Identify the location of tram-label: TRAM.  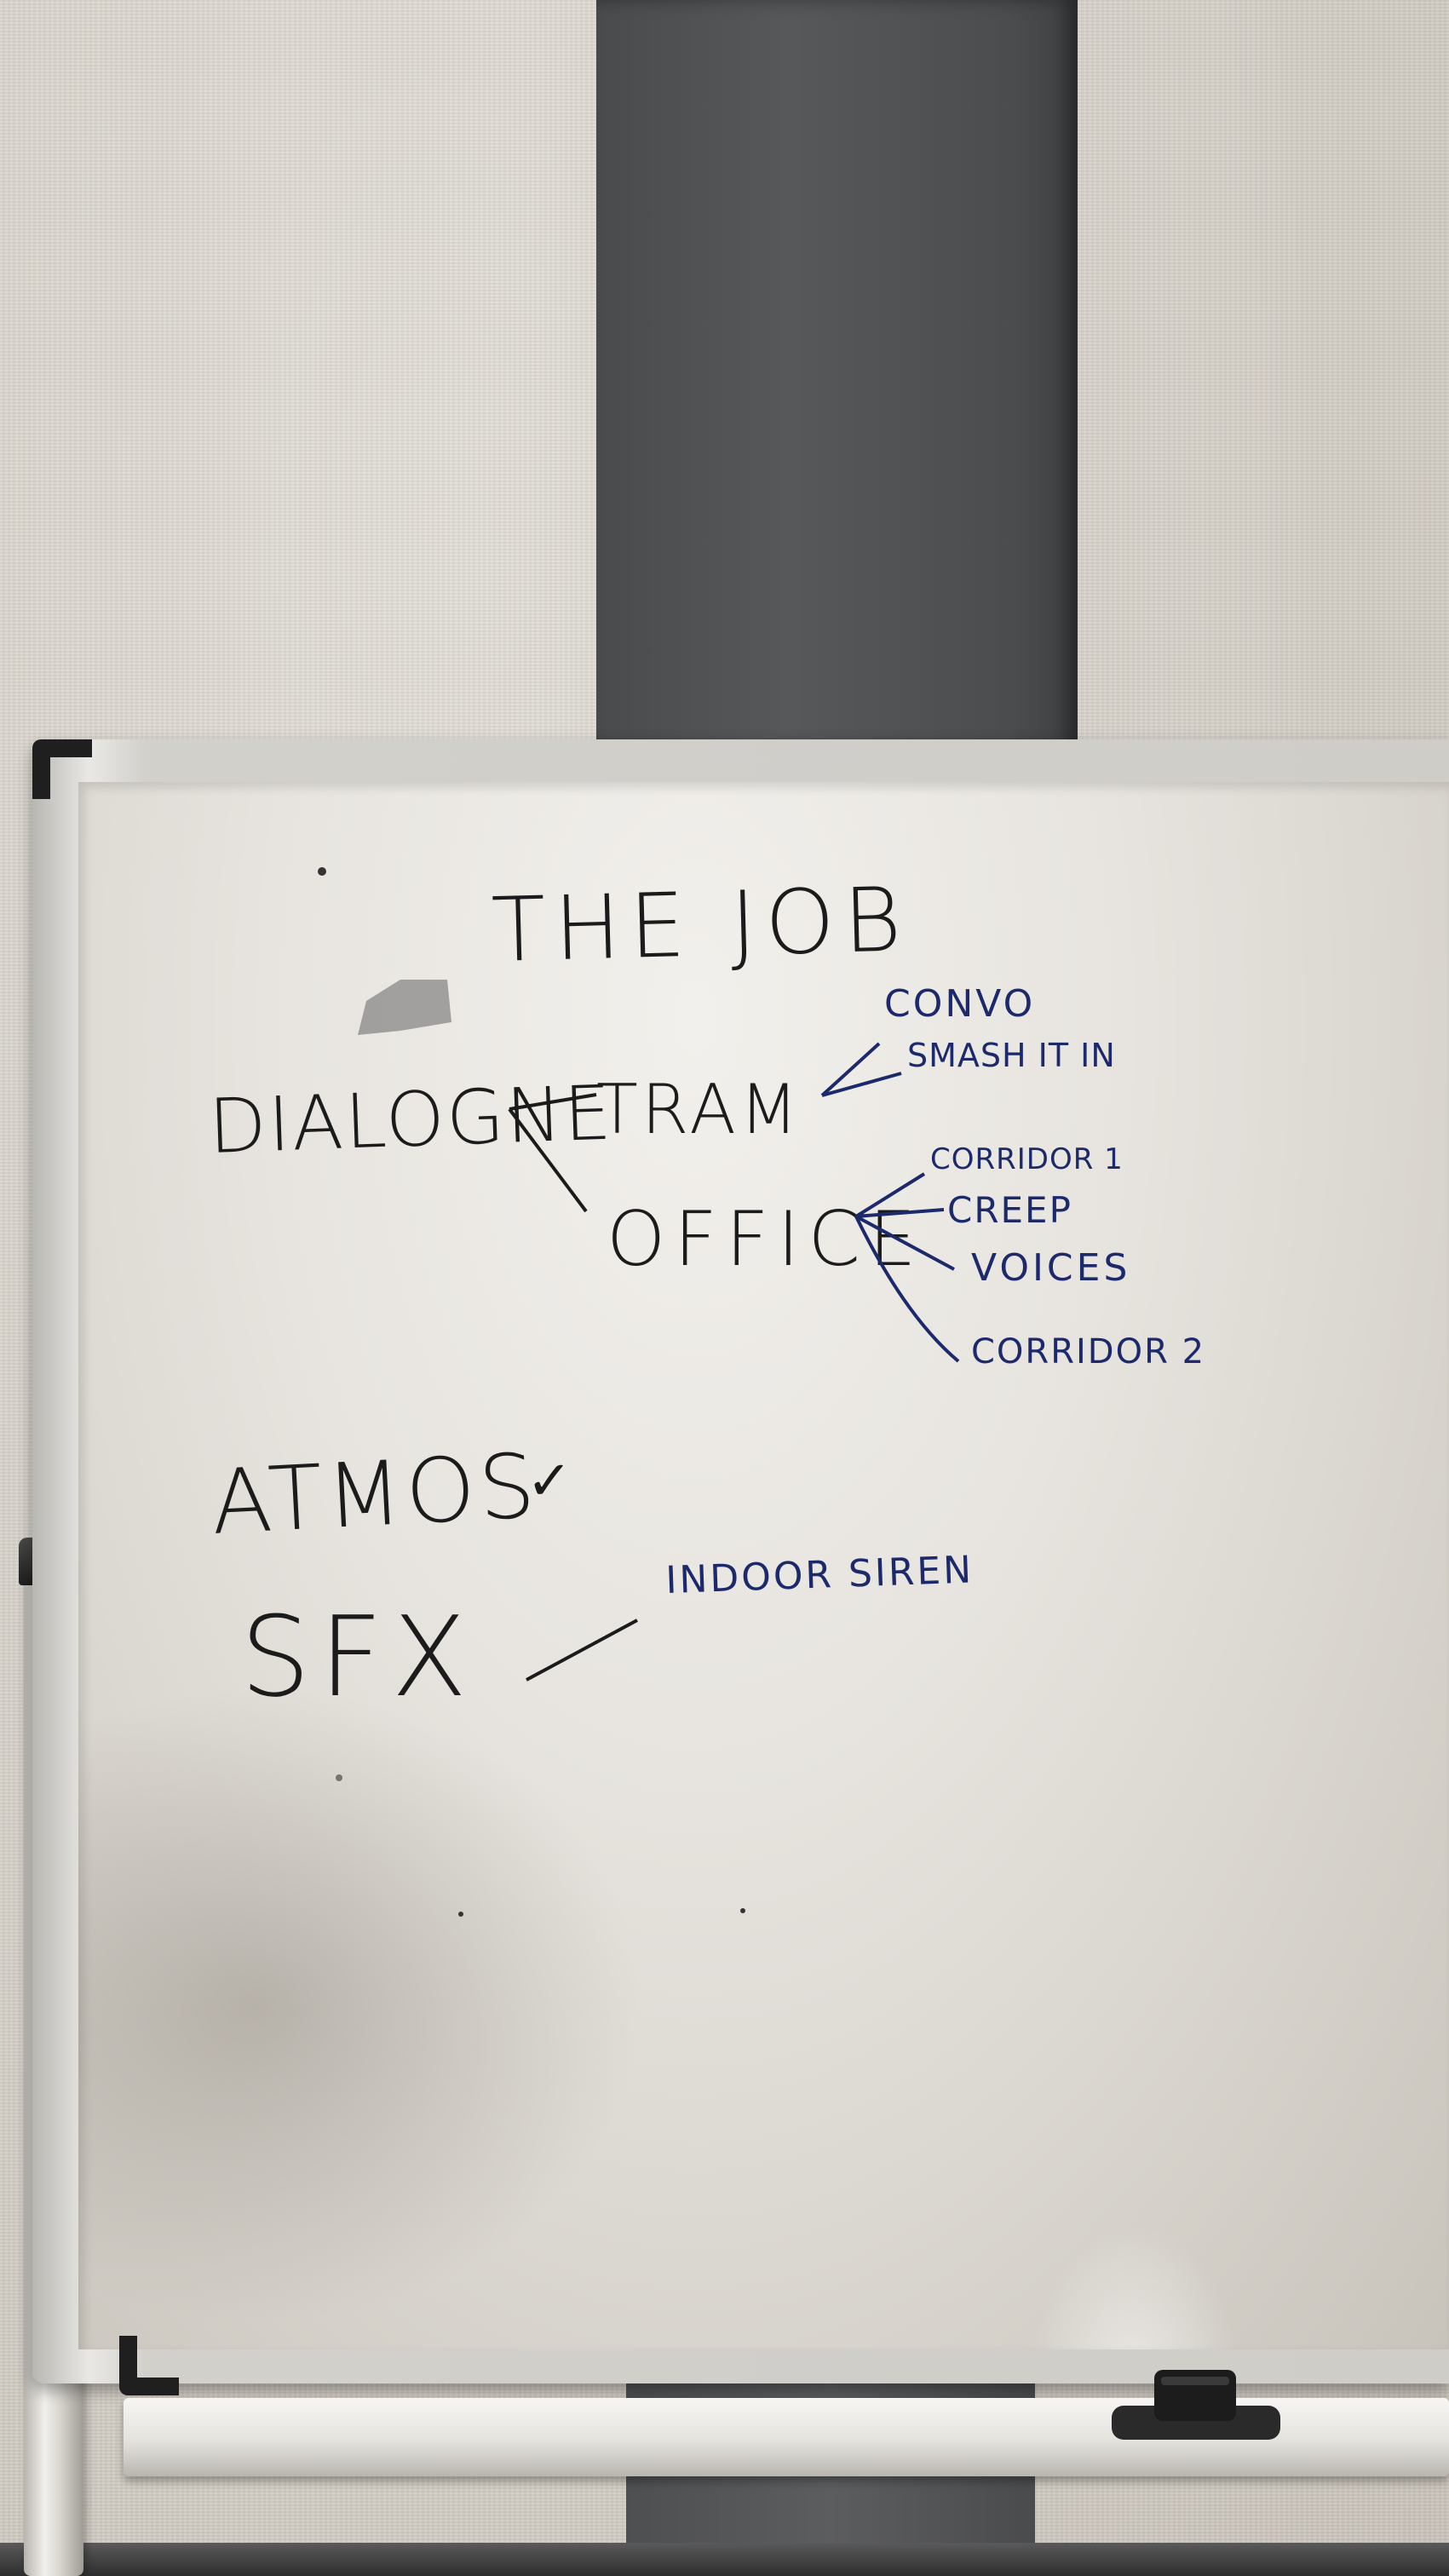
(699, 1109).